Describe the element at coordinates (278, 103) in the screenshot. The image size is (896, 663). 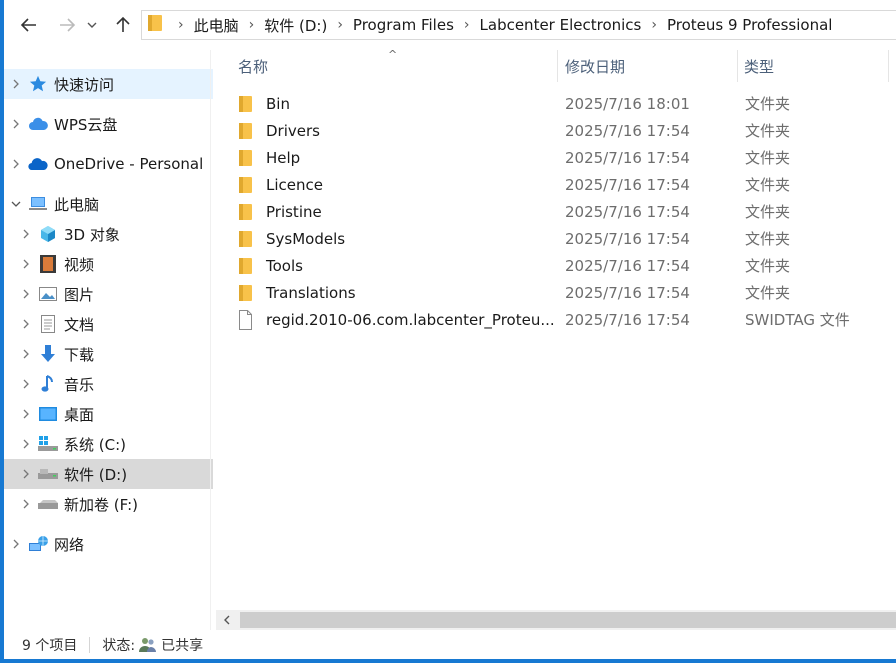
I see `file-name: Bin` at that location.